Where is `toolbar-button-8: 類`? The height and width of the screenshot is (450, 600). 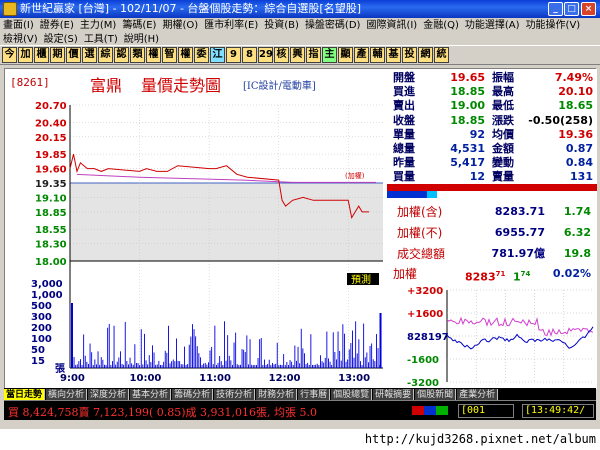 toolbar-button-8: 類 is located at coordinates (137, 55).